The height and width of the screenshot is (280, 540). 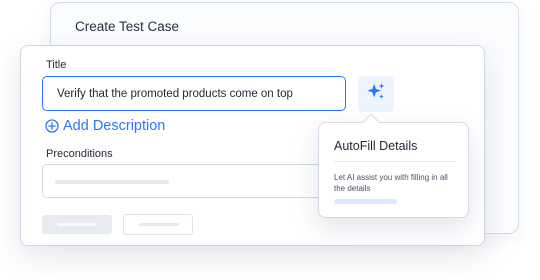 I want to click on autofill-button, so click(x=376, y=94).